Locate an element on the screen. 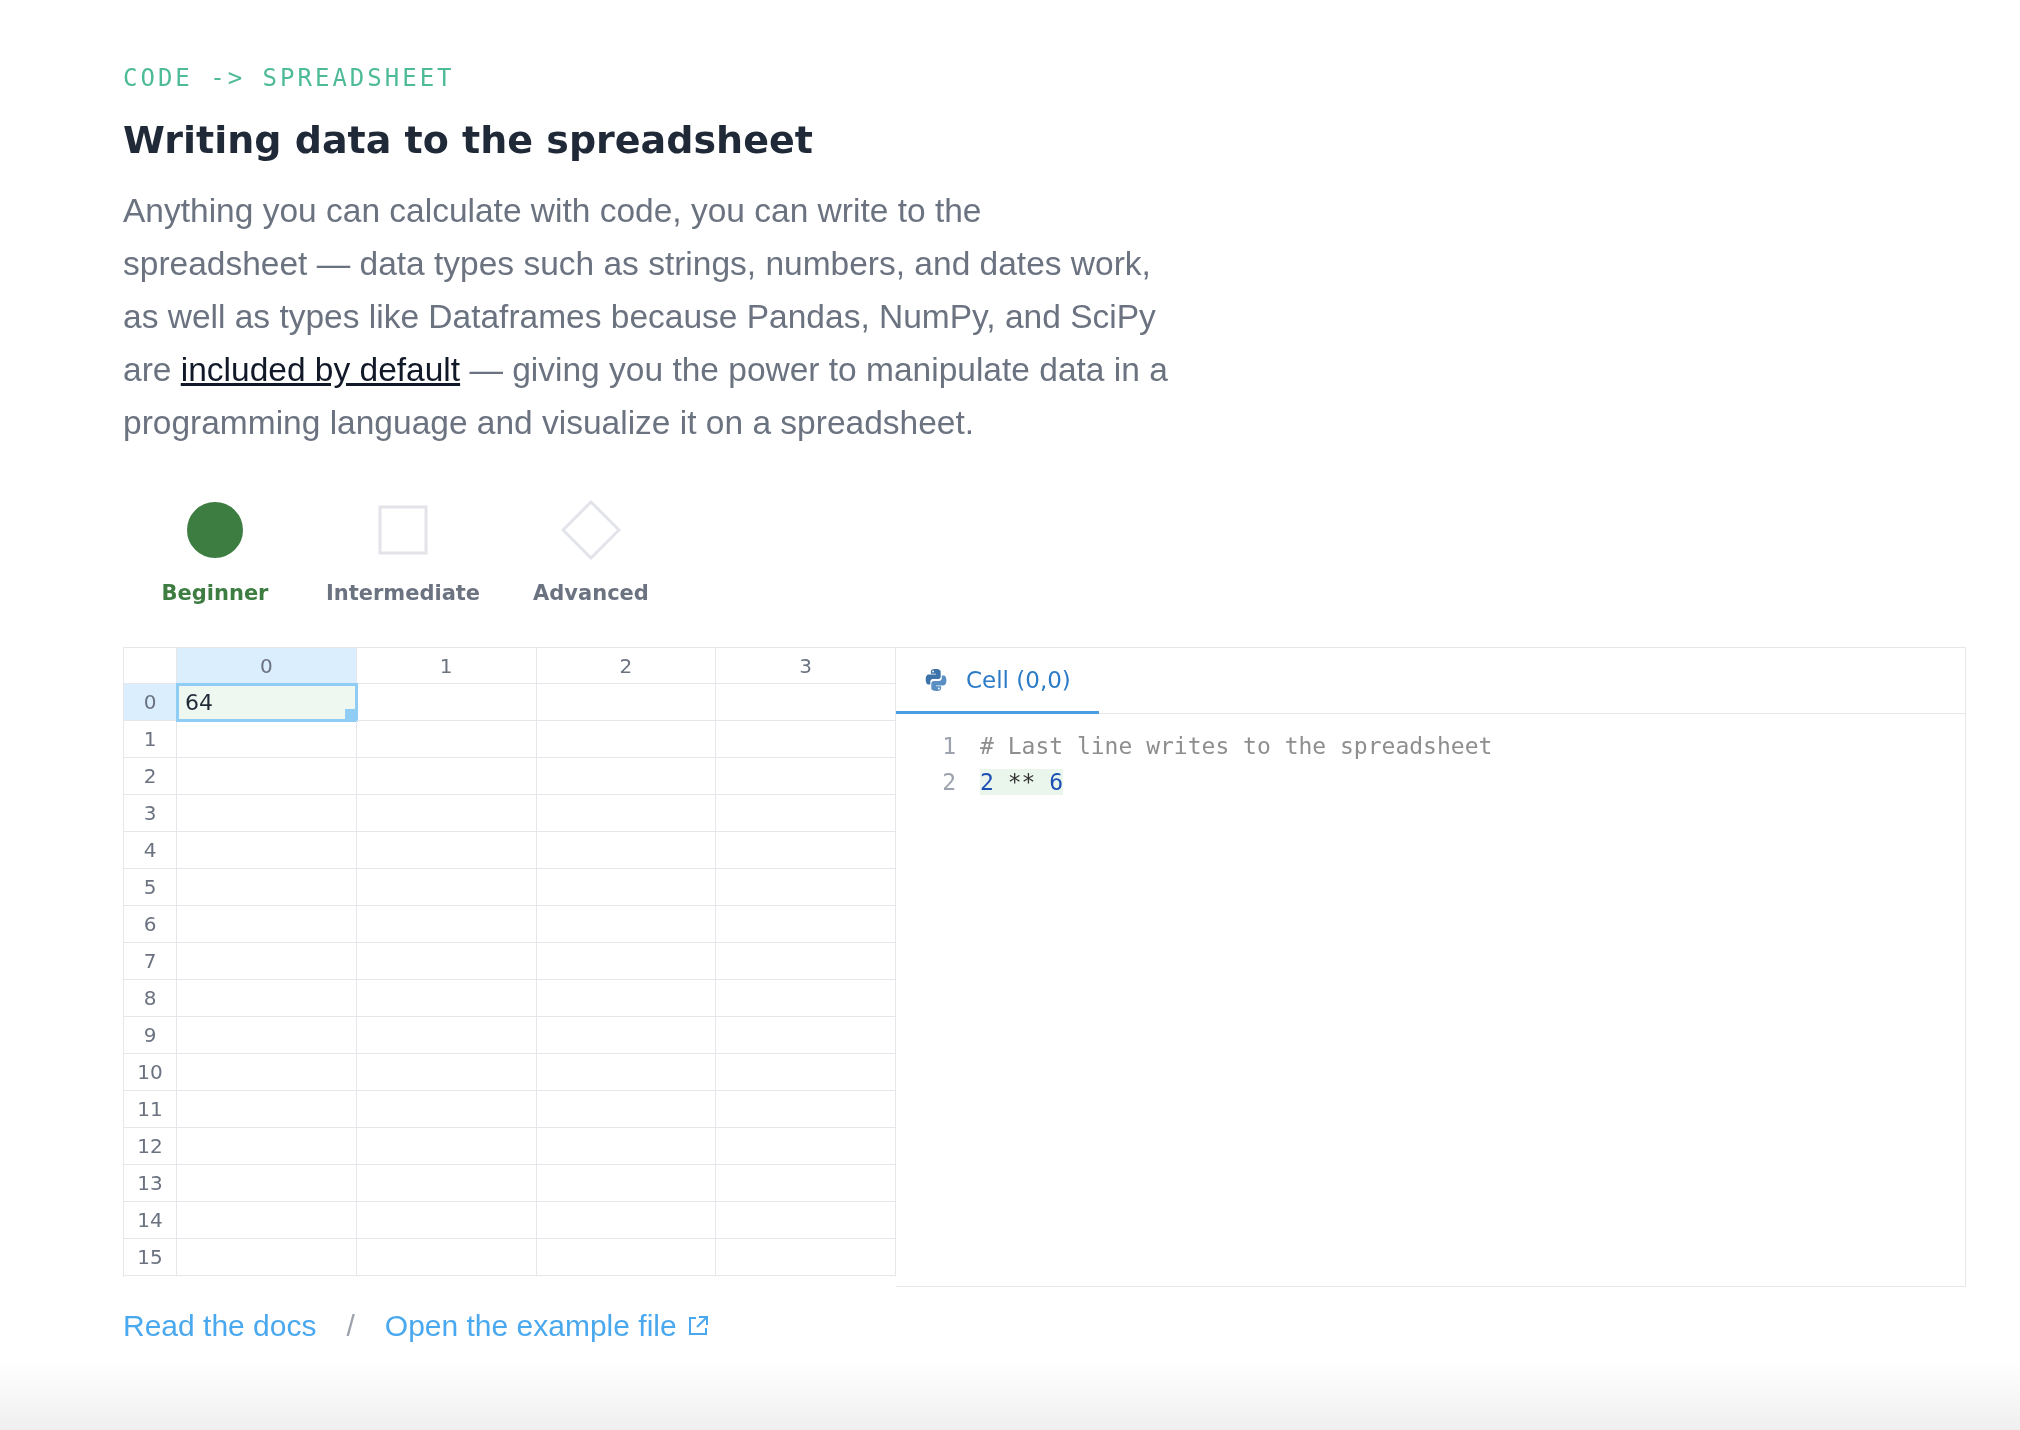 The image size is (2020, 1430). row-header: 2 is located at coordinates (150, 777).